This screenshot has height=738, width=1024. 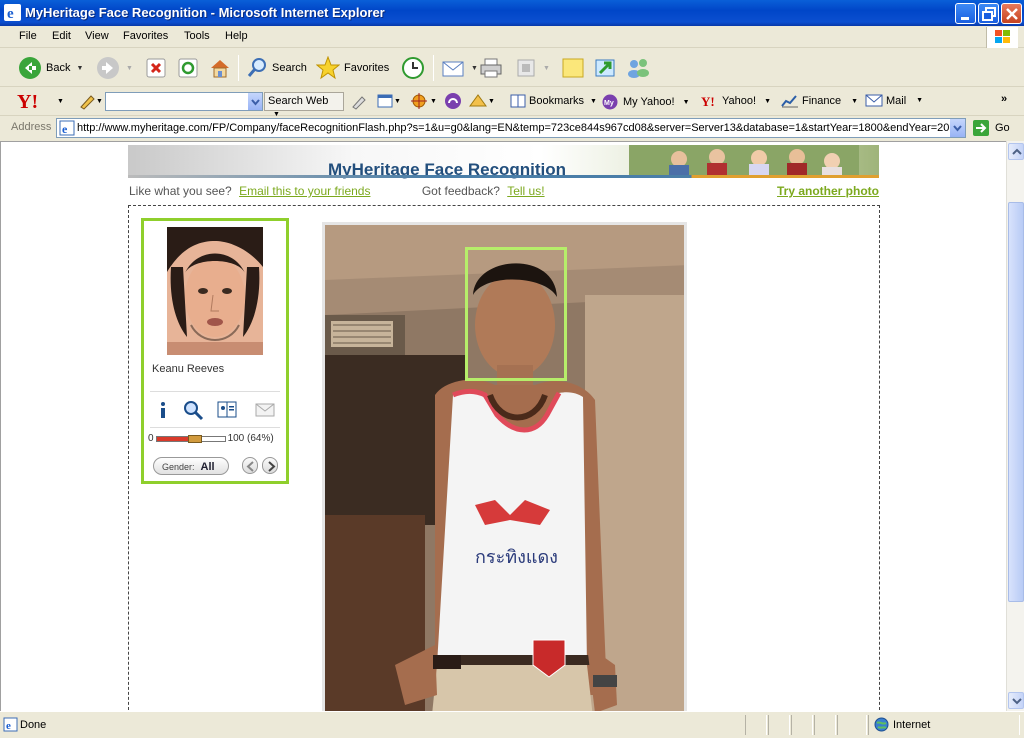 I want to click on scroll-thumb, so click(x=1016, y=402).